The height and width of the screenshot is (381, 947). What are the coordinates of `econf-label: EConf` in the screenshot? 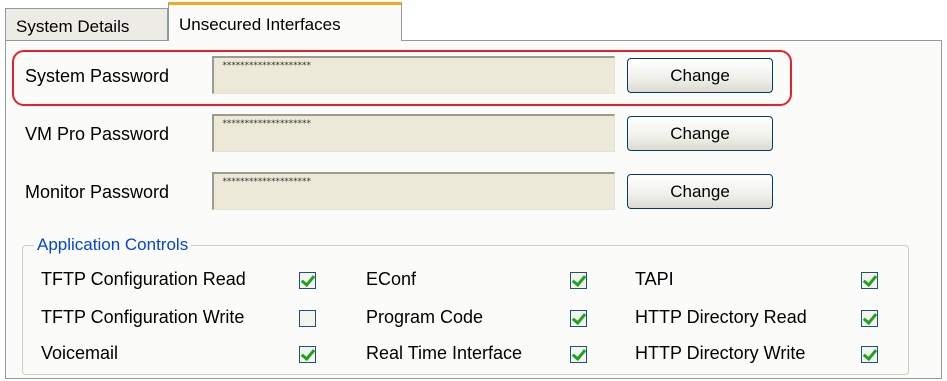 It's located at (391, 279).